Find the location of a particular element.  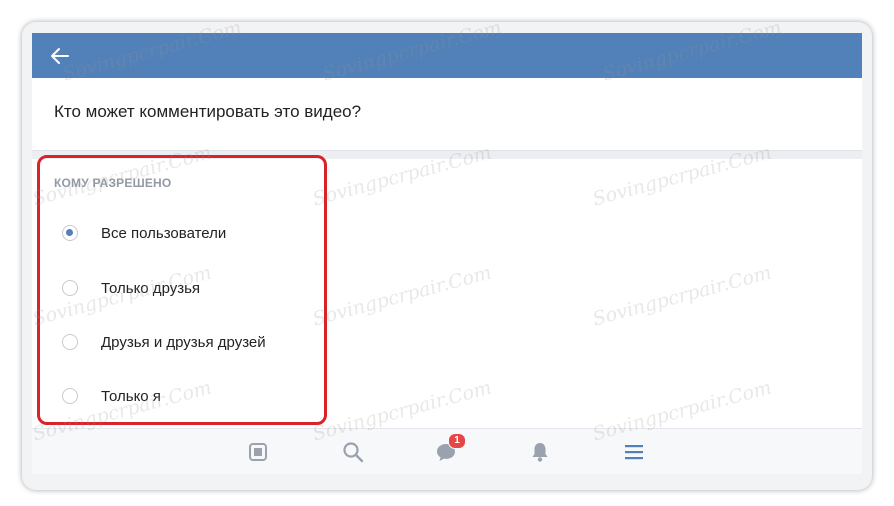

back-button is located at coordinates (60, 56).